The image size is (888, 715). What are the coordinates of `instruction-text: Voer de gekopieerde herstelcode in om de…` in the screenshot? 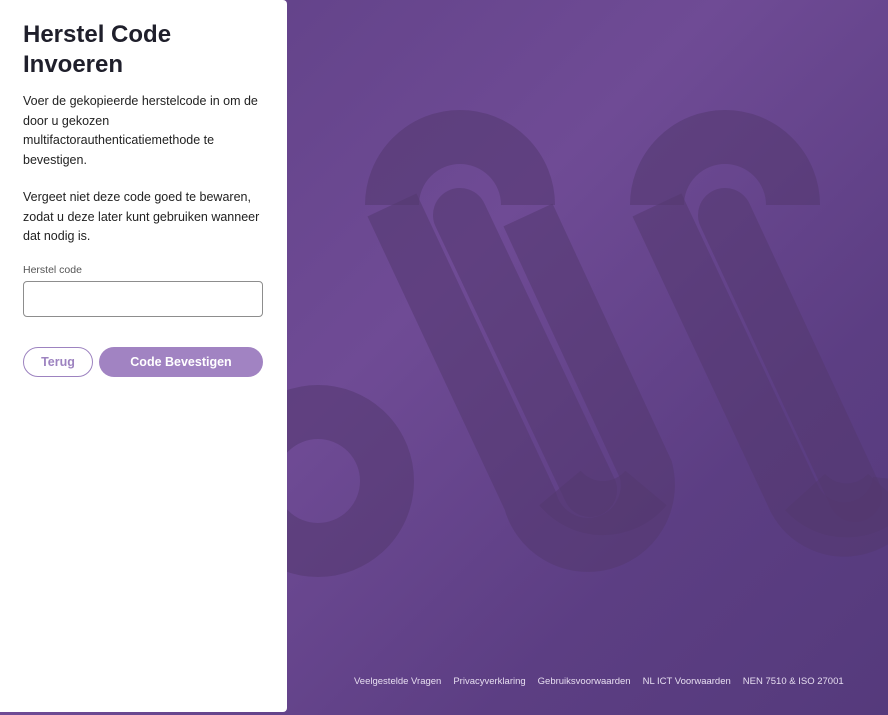 It's located at (140, 130).